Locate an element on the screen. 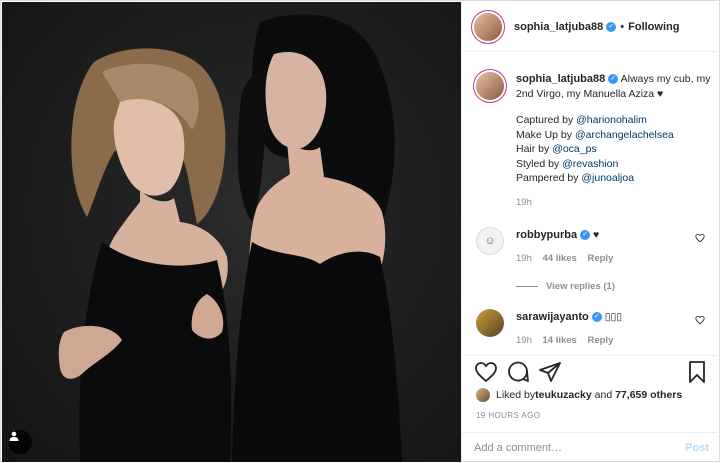 This screenshot has width=720, height=463. post-header: sophia_latjuba88 ✓ • Following is located at coordinates (591, 27).